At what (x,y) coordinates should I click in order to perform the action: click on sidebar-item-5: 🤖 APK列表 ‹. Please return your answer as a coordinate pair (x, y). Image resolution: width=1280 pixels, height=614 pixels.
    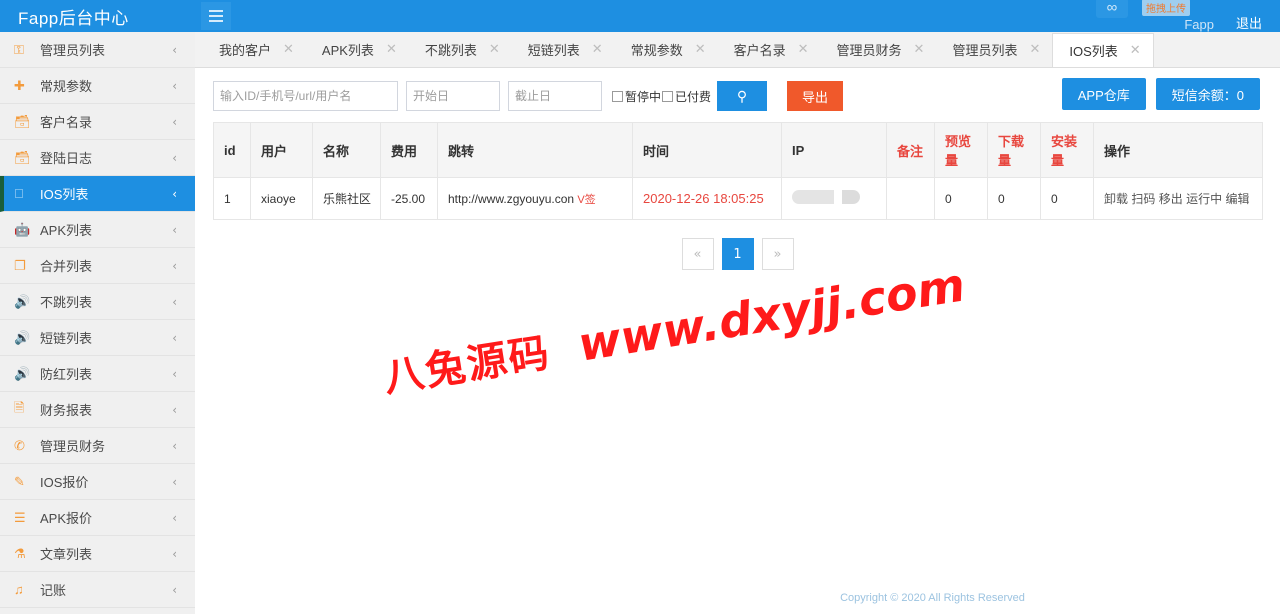
    Looking at the image, I should click on (97, 230).